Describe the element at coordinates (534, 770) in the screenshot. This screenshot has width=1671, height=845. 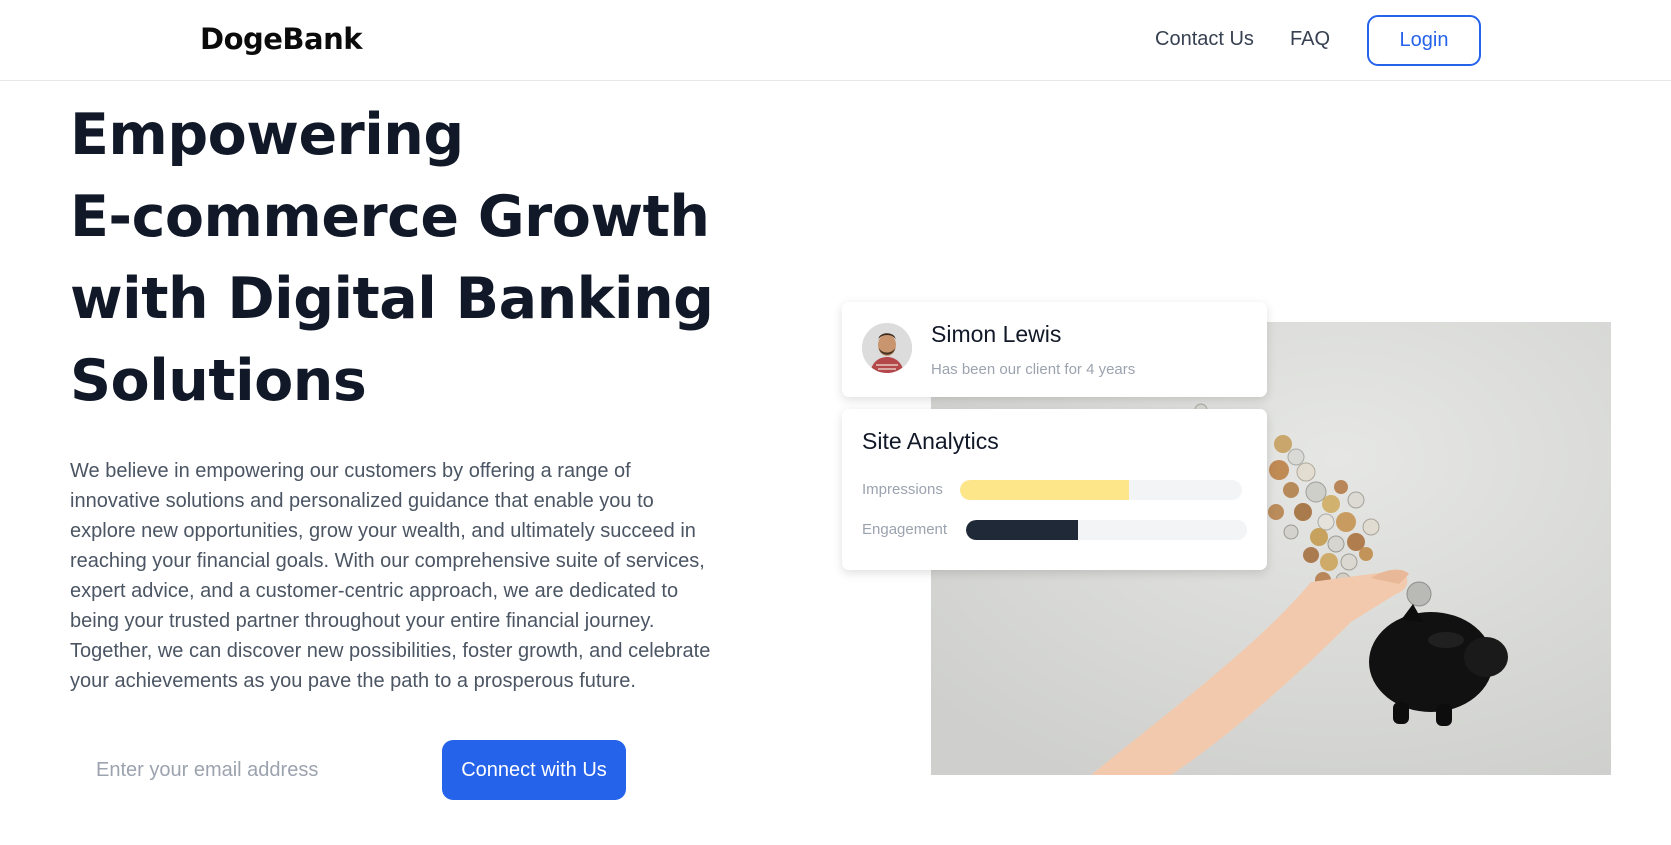
I see `connect-with-us-button: Connect with Us` at that location.